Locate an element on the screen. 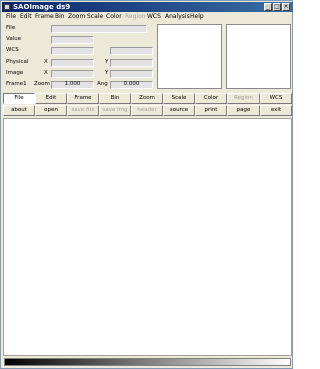  button-about: about is located at coordinates (19, 110).